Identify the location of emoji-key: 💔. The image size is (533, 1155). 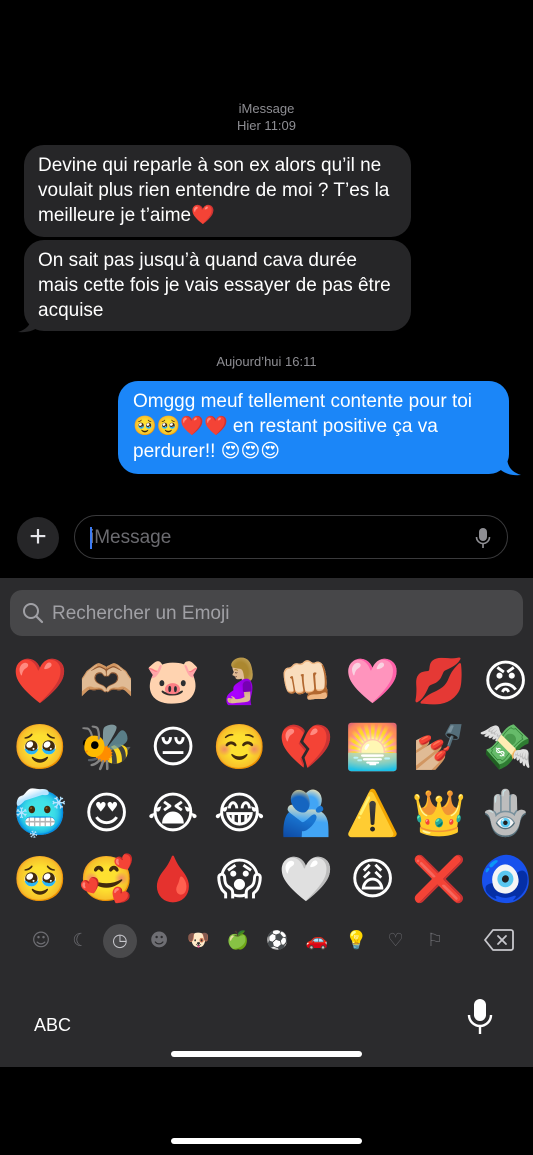
(306, 748).